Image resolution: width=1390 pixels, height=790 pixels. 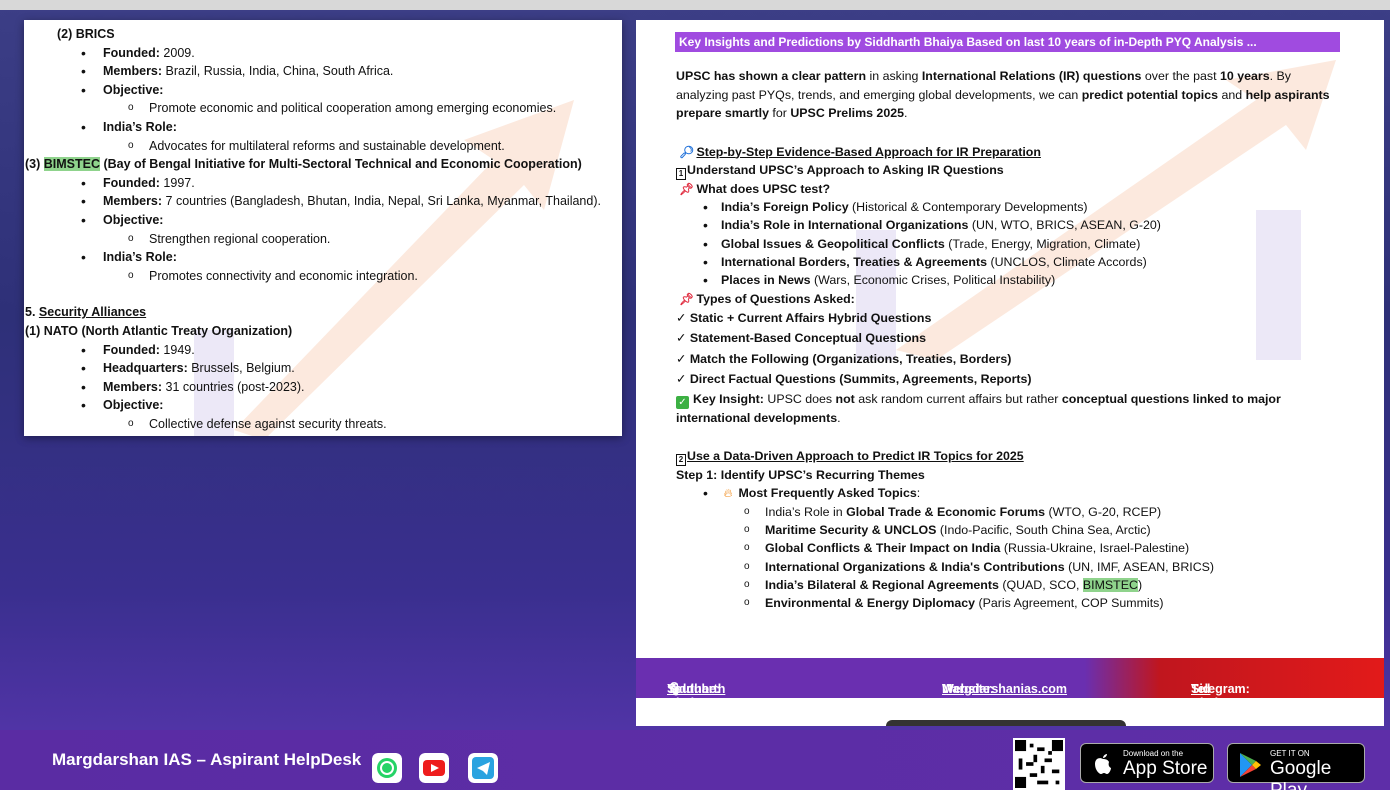 What do you see at coordinates (800, 475) in the screenshot?
I see `step2-subheading: Step 1: Identify UPSC’s Recurring Themes` at bounding box center [800, 475].